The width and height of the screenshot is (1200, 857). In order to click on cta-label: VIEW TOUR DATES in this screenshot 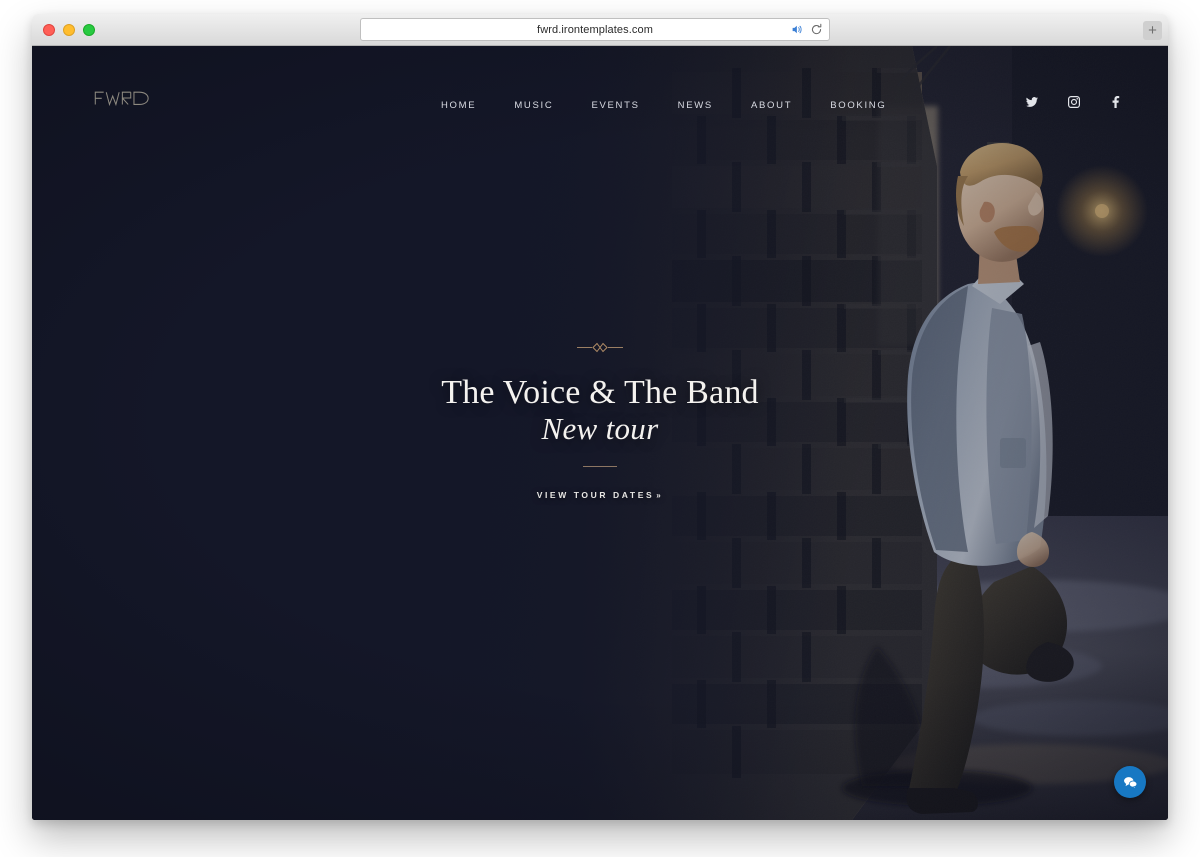, I will do `click(595, 494)`.